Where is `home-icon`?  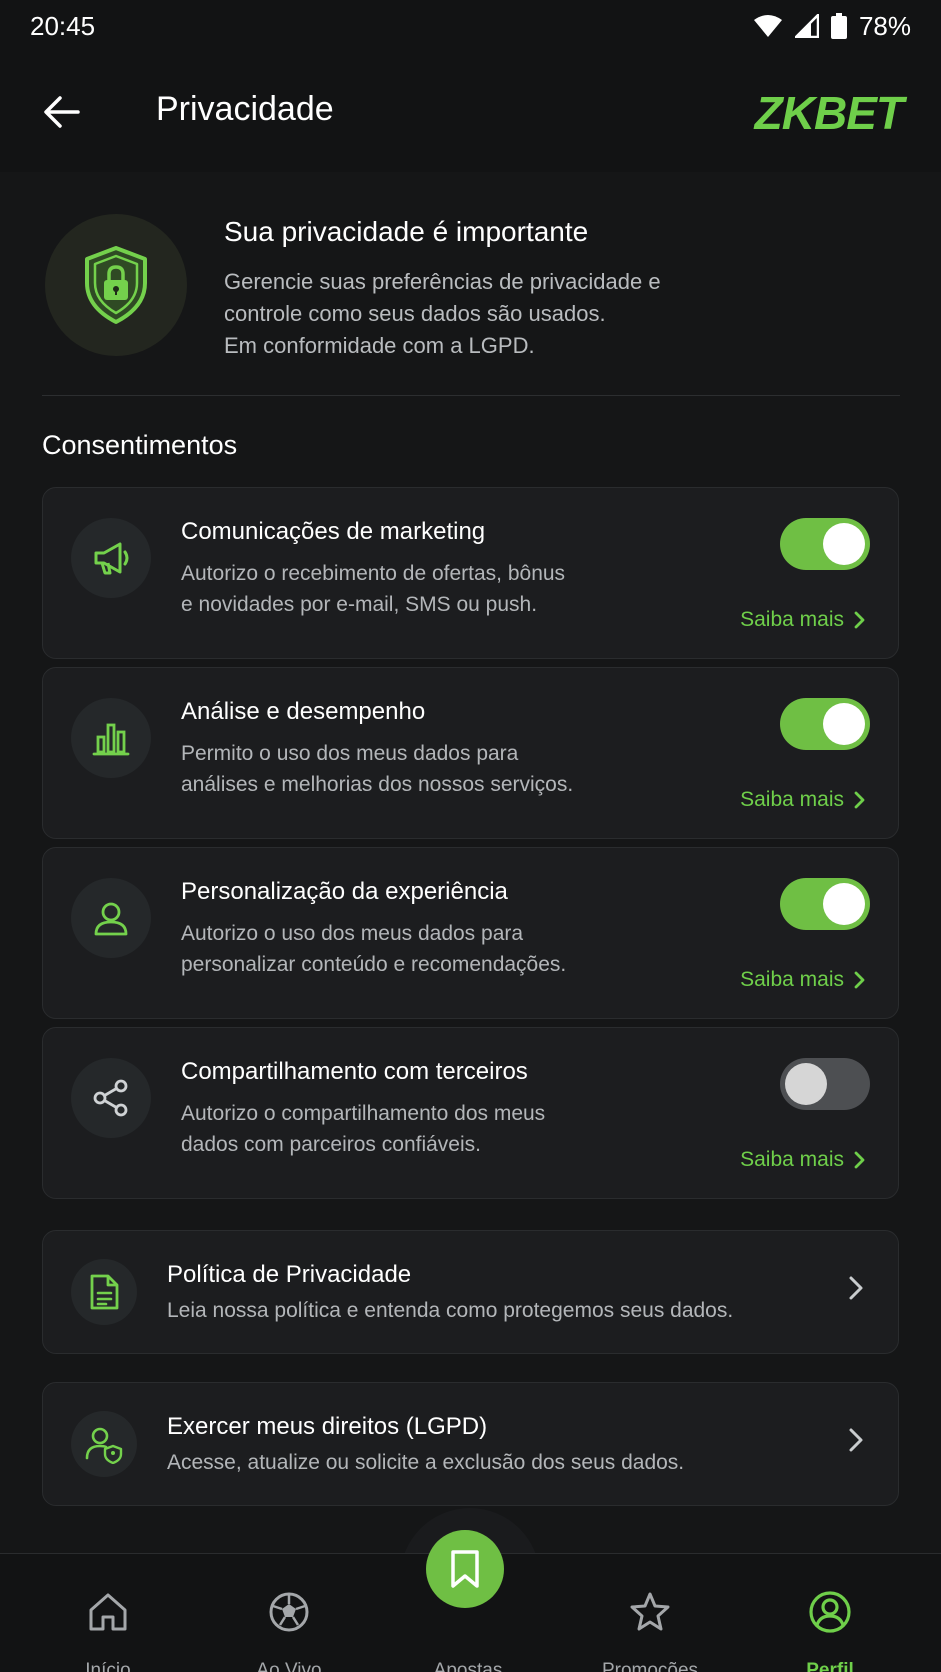 home-icon is located at coordinates (108, 1612).